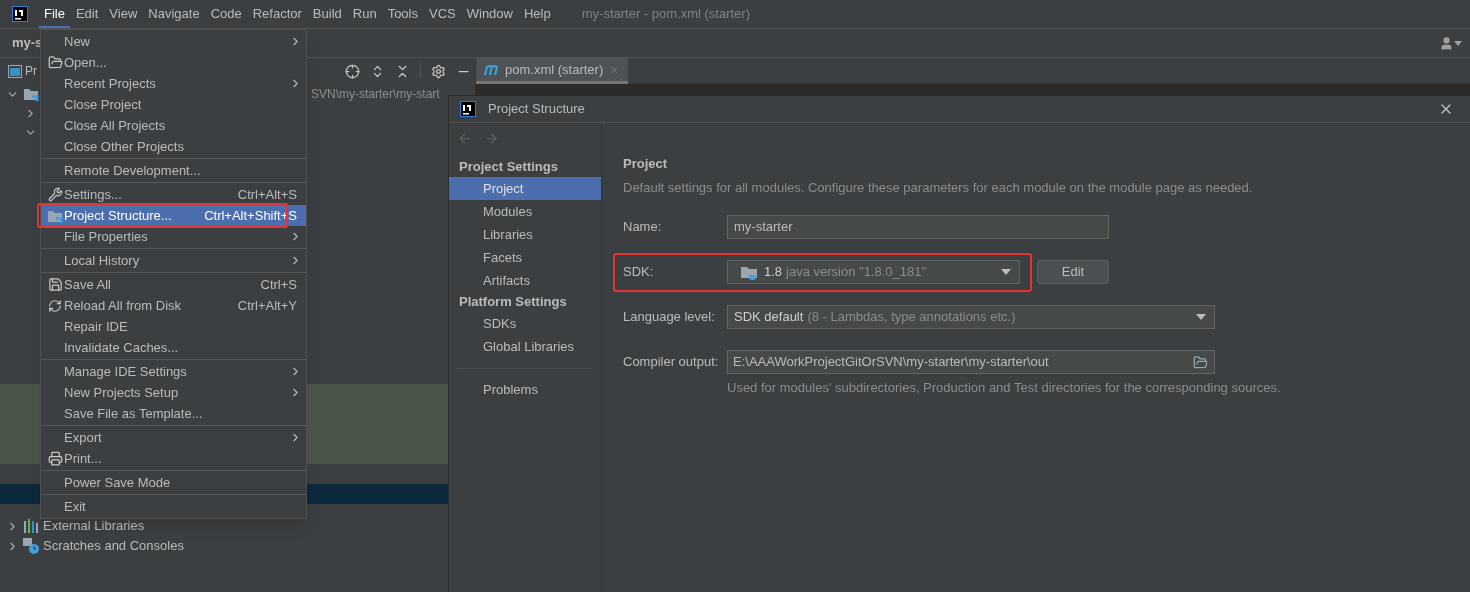 The image size is (1470, 592). I want to click on refresh-icon, so click(55, 305).